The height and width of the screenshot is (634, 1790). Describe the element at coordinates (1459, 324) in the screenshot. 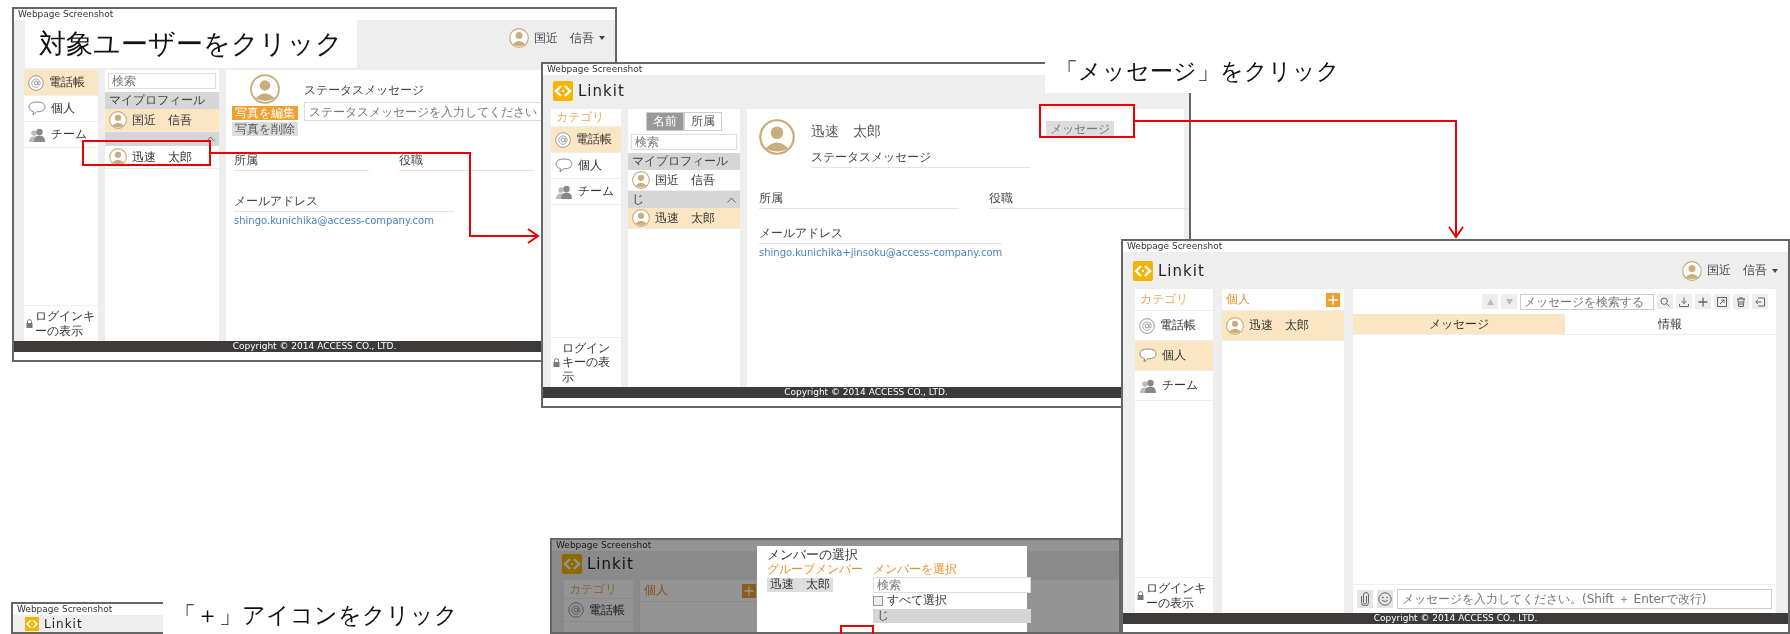

I see `chat-tab: メッセージ` at that location.